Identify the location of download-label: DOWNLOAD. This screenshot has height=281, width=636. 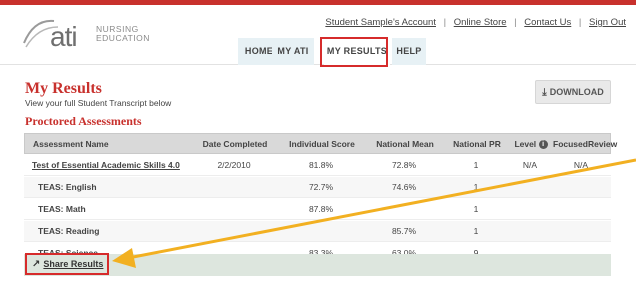
(576, 92).